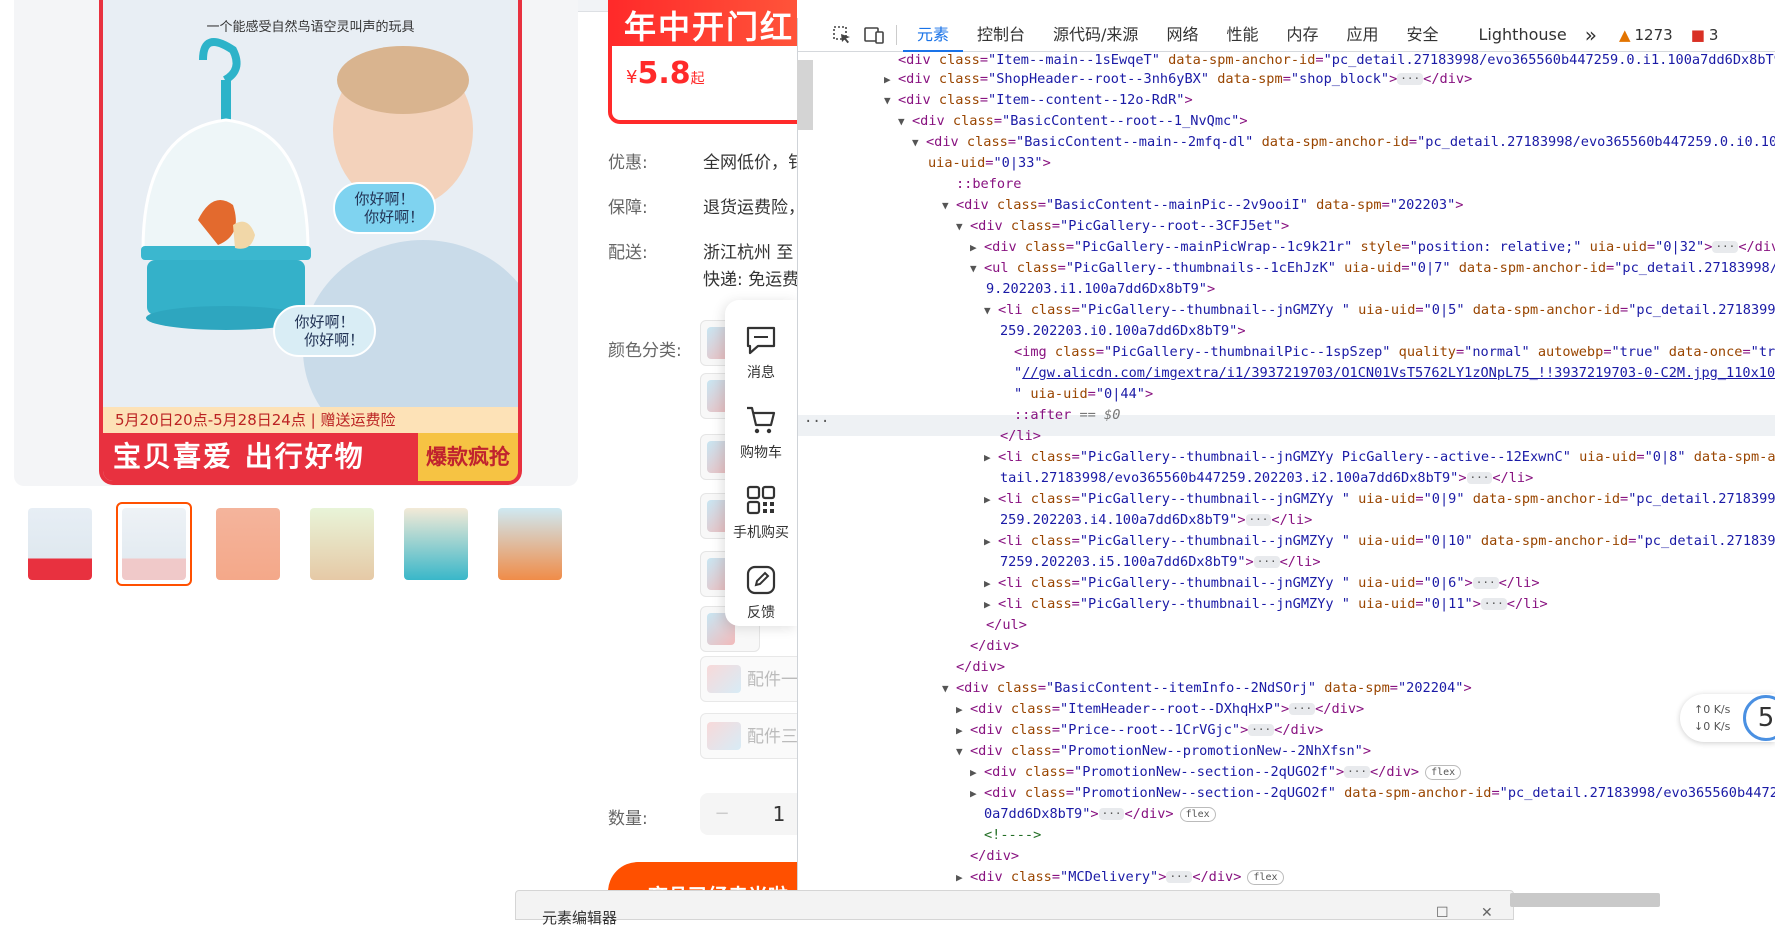 The height and width of the screenshot is (928, 1775). What do you see at coordinates (761, 373) in the screenshot?
I see `side-item-label: 消息` at bounding box center [761, 373].